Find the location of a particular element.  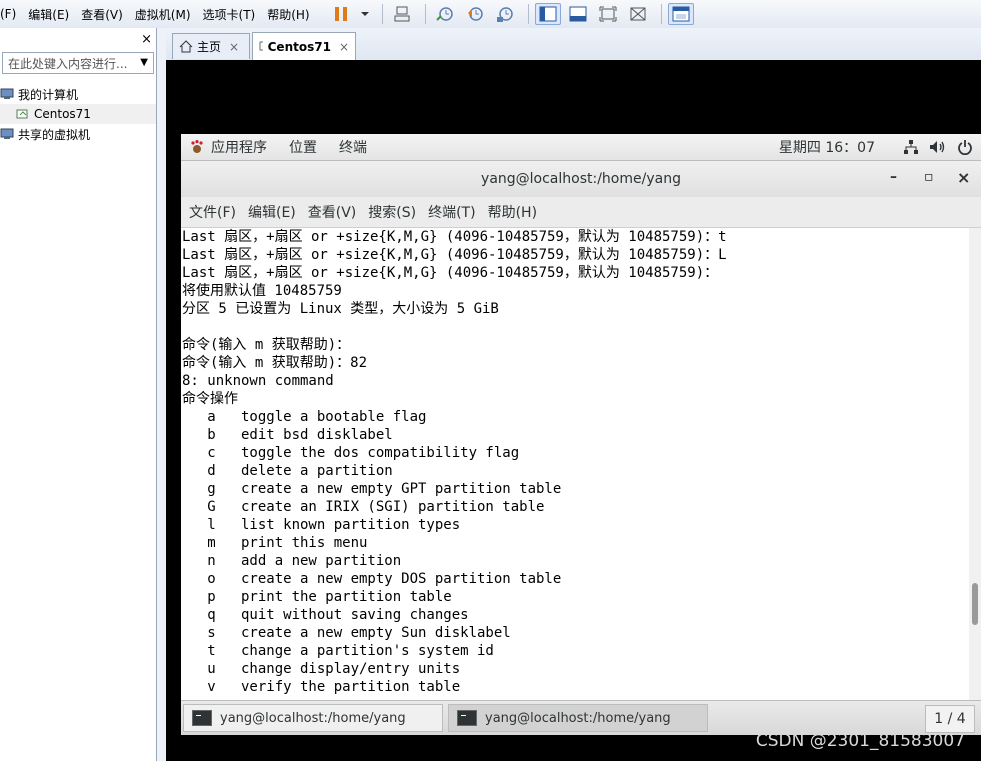

terminal-line: s create a new empty Sun disklabel is located at coordinates (346, 633).